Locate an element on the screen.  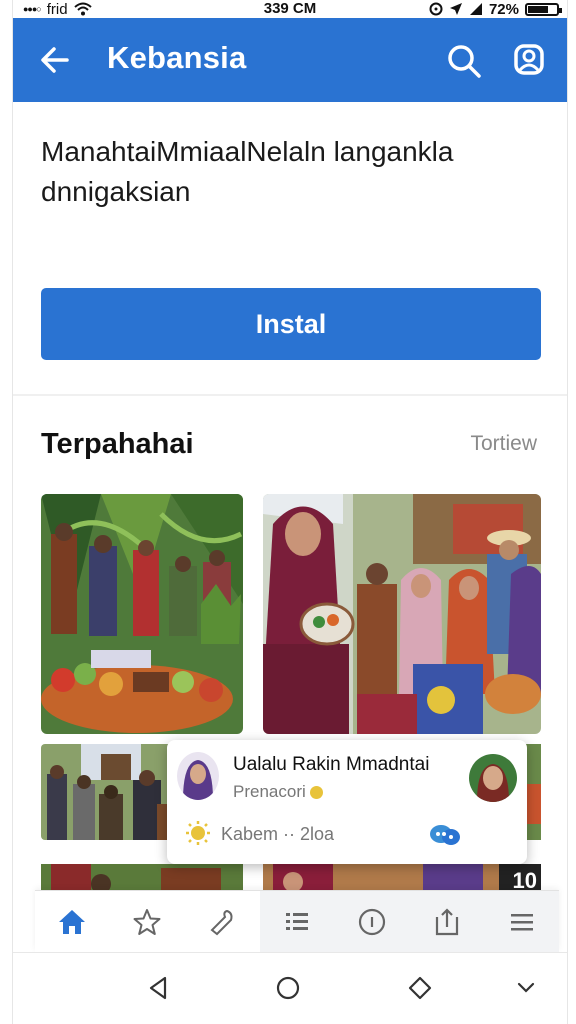
tab-share is located at coordinates (447, 921).